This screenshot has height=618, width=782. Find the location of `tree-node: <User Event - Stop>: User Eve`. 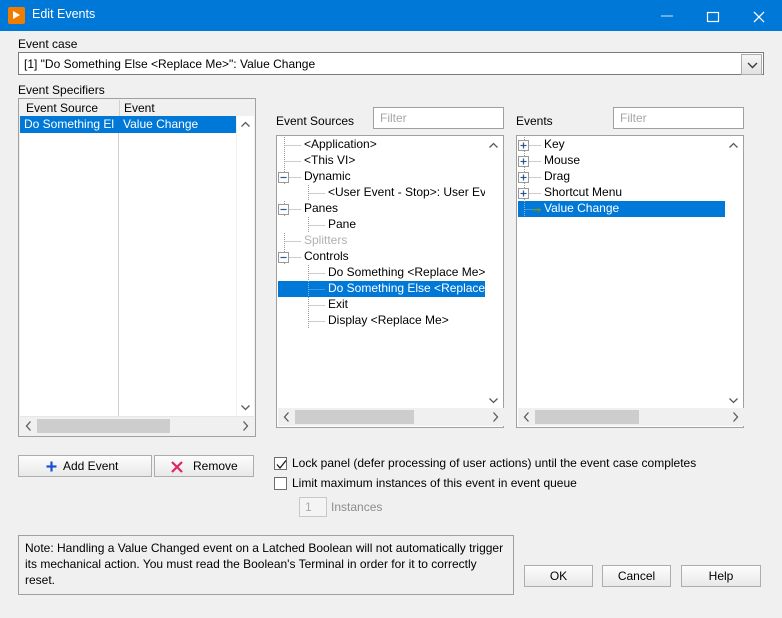

tree-node: <User Event - Stop>: User Eve is located at coordinates (382, 193).